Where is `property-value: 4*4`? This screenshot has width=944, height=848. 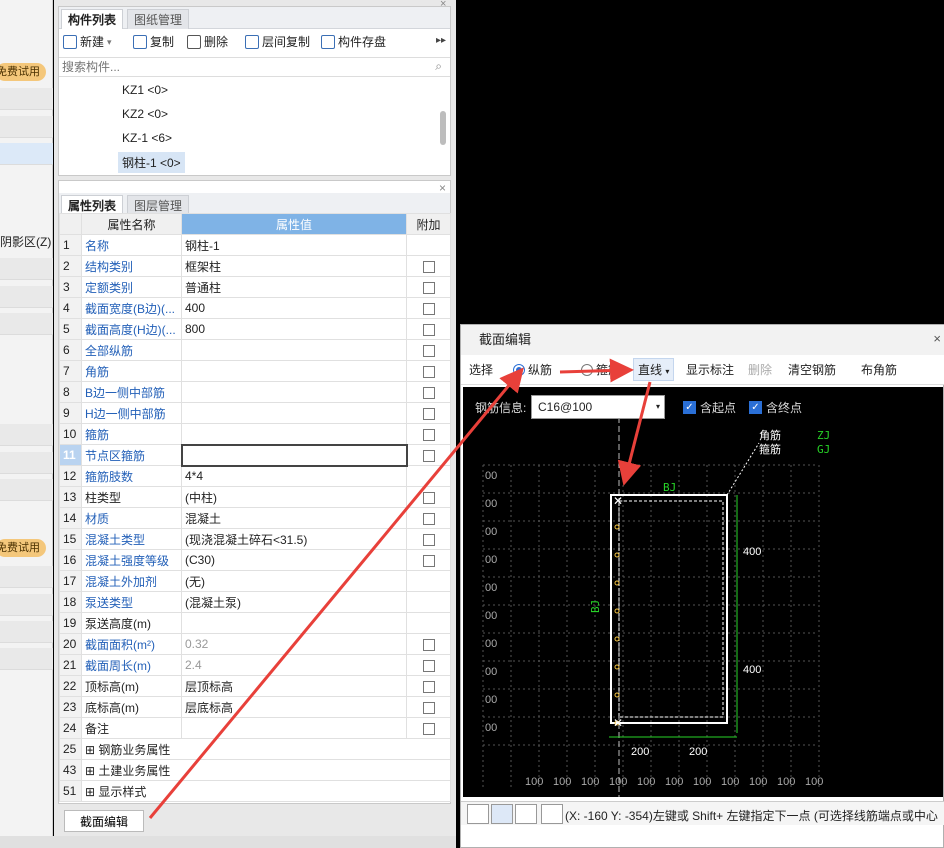
property-value: 4*4 is located at coordinates (294, 476).